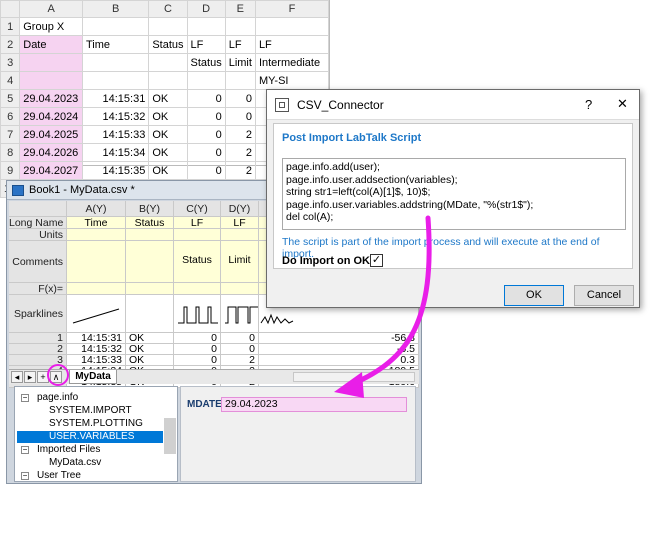  Describe the element at coordinates (206, 9) in the screenshot. I see `column-header: D` at that location.